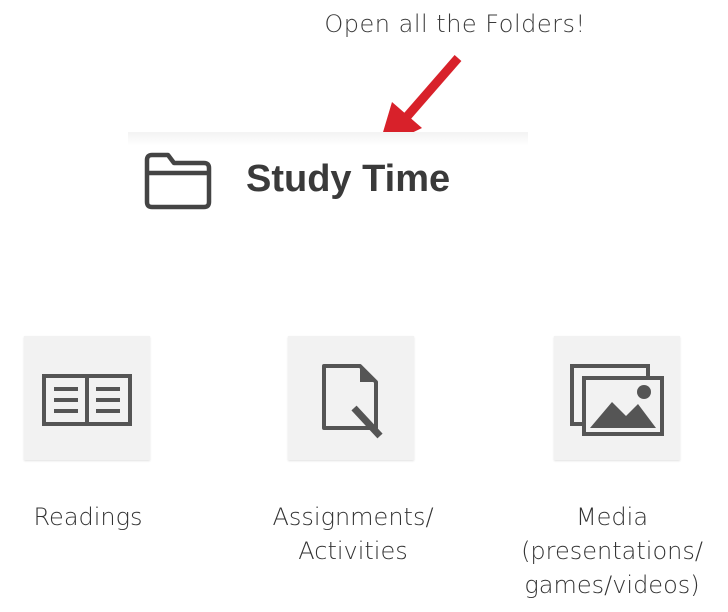  I want to click on book-icon, so click(87, 400).